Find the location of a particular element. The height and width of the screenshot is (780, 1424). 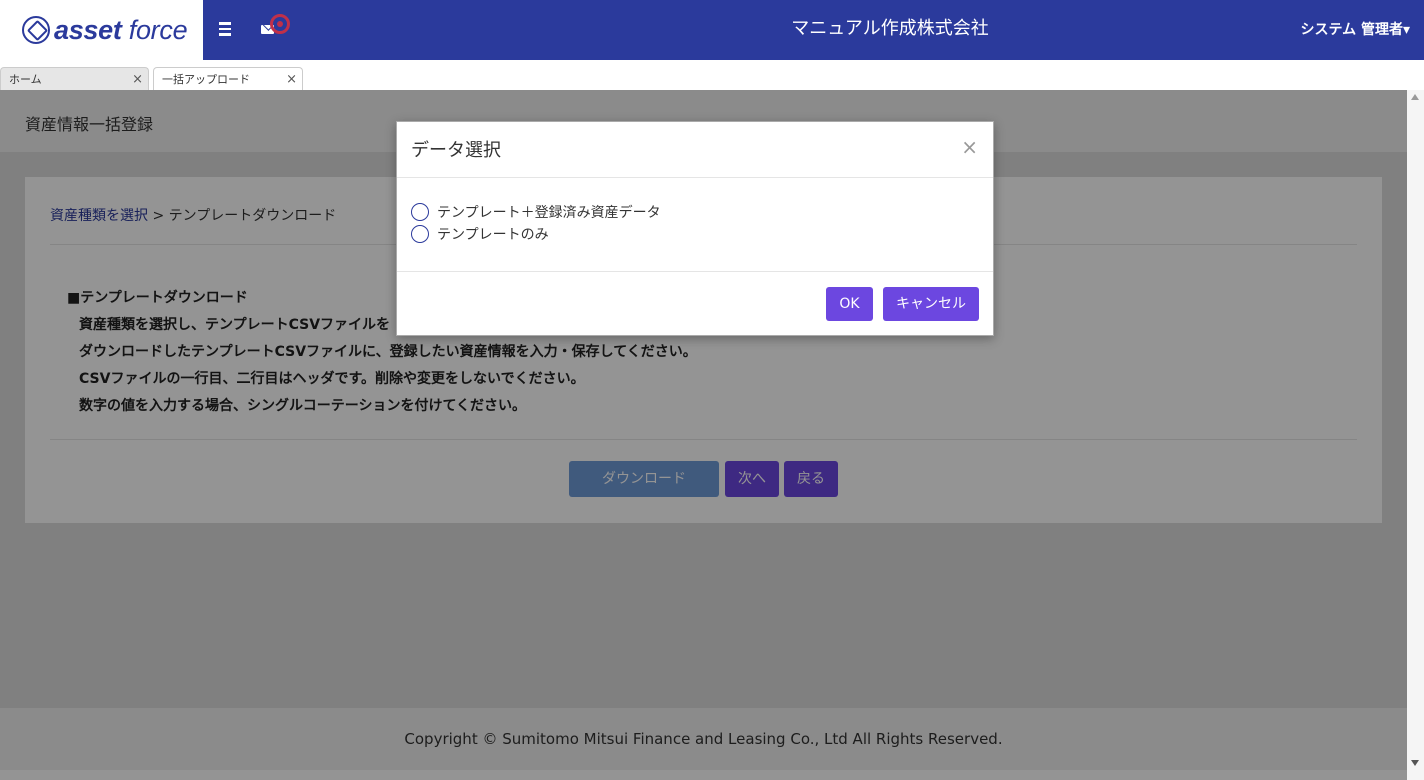

tab-bar: ホーム × 一括アップロード × is located at coordinates (712, 75).